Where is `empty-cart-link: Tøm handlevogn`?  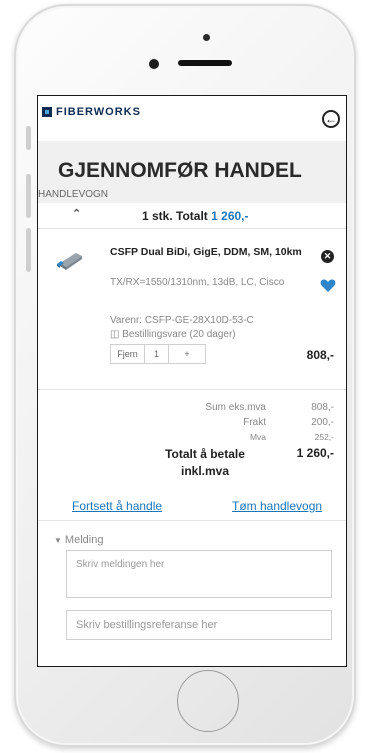 empty-cart-link: Tøm handlevogn is located at coordinates (277, 506).